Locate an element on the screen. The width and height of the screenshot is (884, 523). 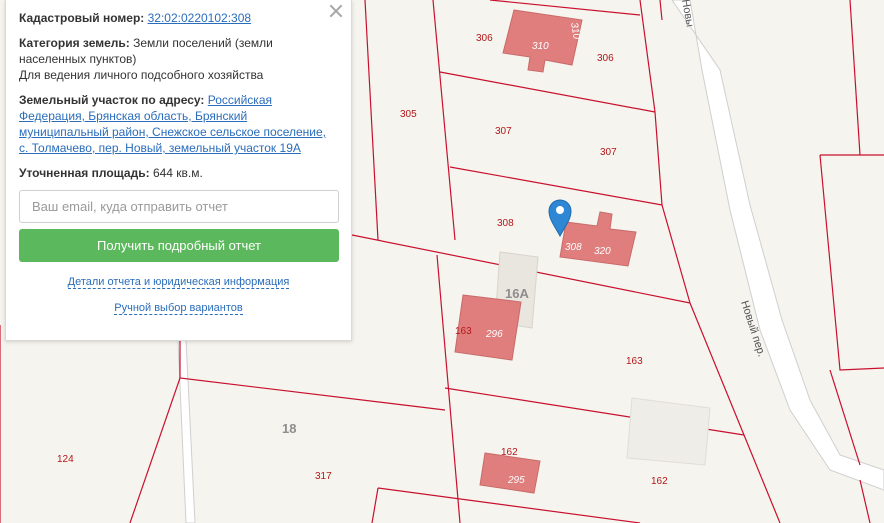
svg-text: 295 is located at coordinates (516, 480).